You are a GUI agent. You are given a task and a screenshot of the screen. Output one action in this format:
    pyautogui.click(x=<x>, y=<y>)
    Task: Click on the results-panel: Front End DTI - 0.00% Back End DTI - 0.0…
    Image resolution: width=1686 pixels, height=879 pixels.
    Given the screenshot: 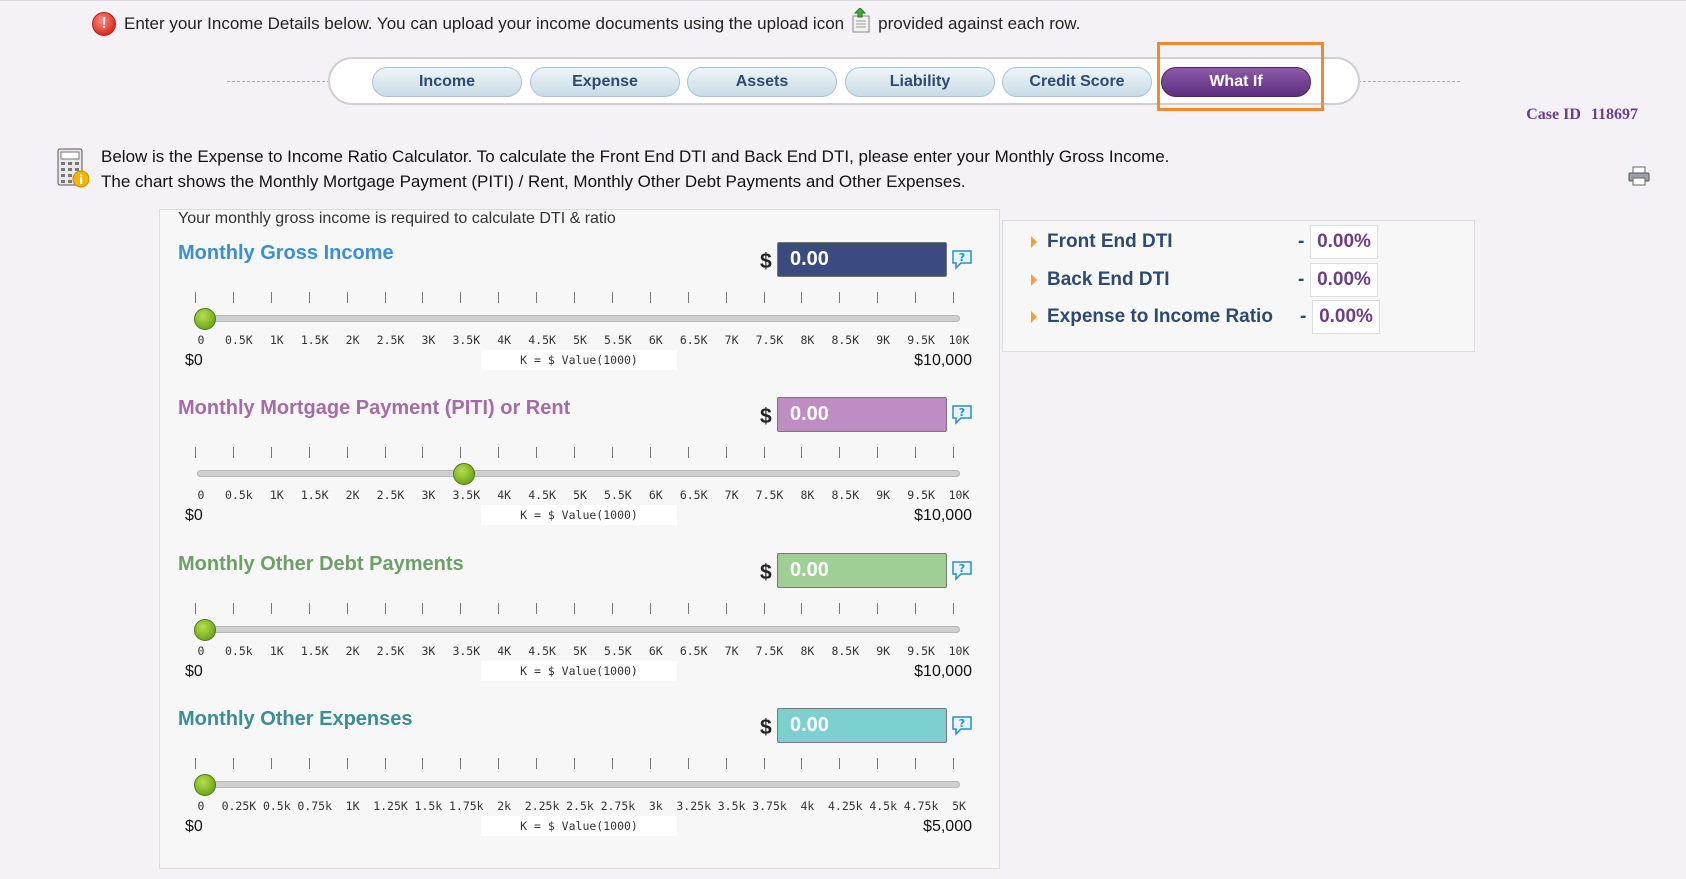 What is the action you would take?
    pyautogui.click(x=1238, y=286)
    